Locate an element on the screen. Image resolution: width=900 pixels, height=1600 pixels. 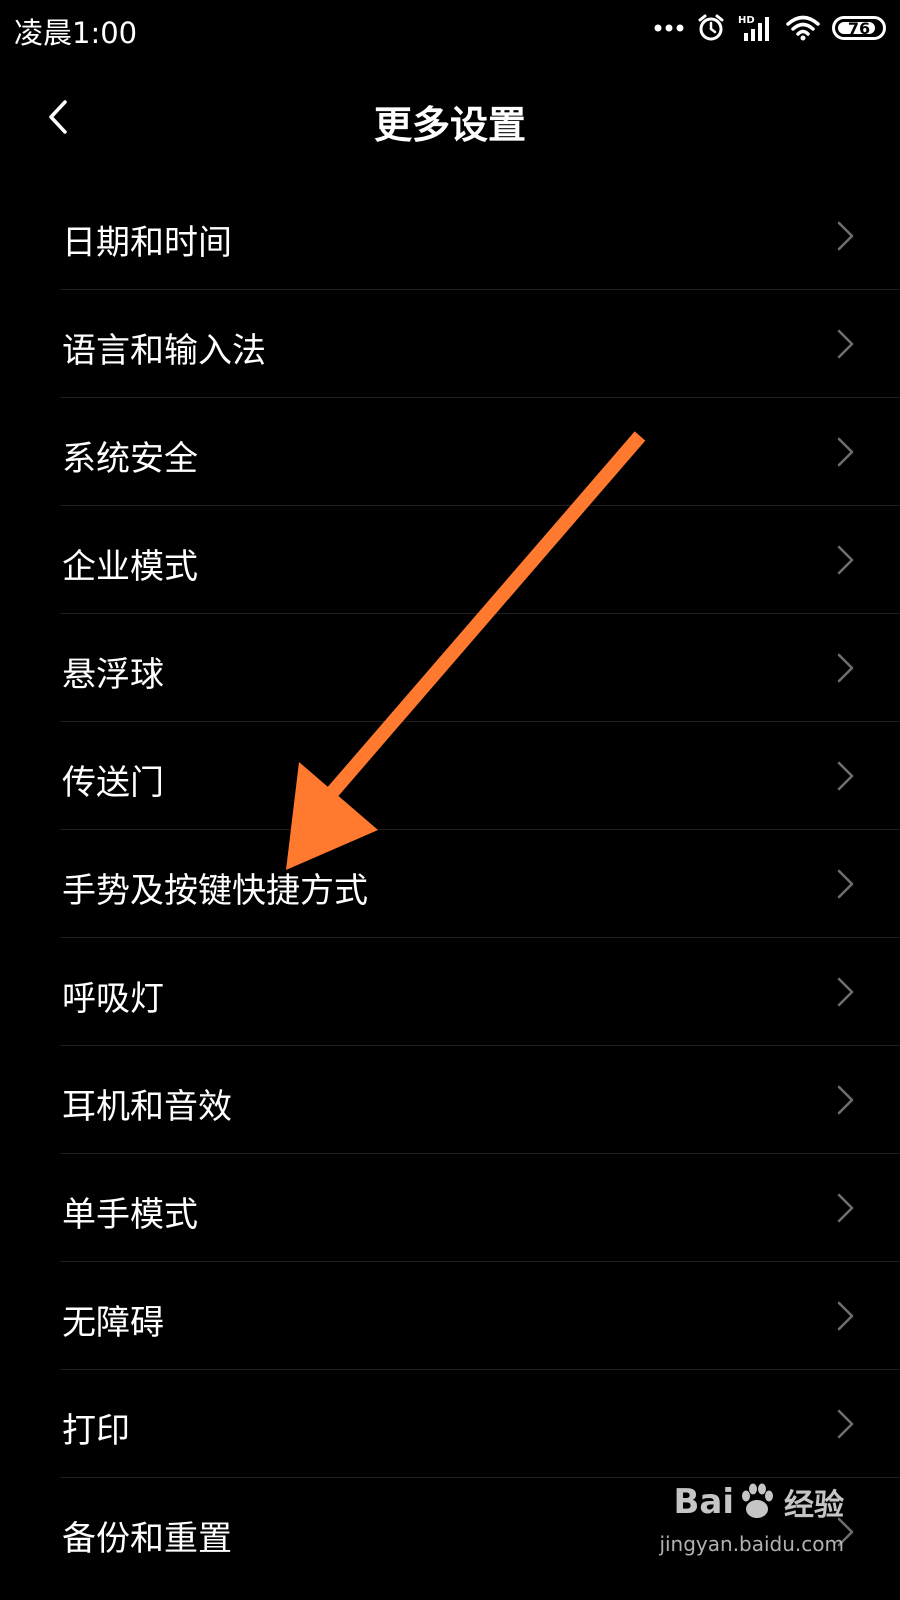
watermark: Bai 经验 jingyan.baidu.com is located at coordinates (751, 1525).